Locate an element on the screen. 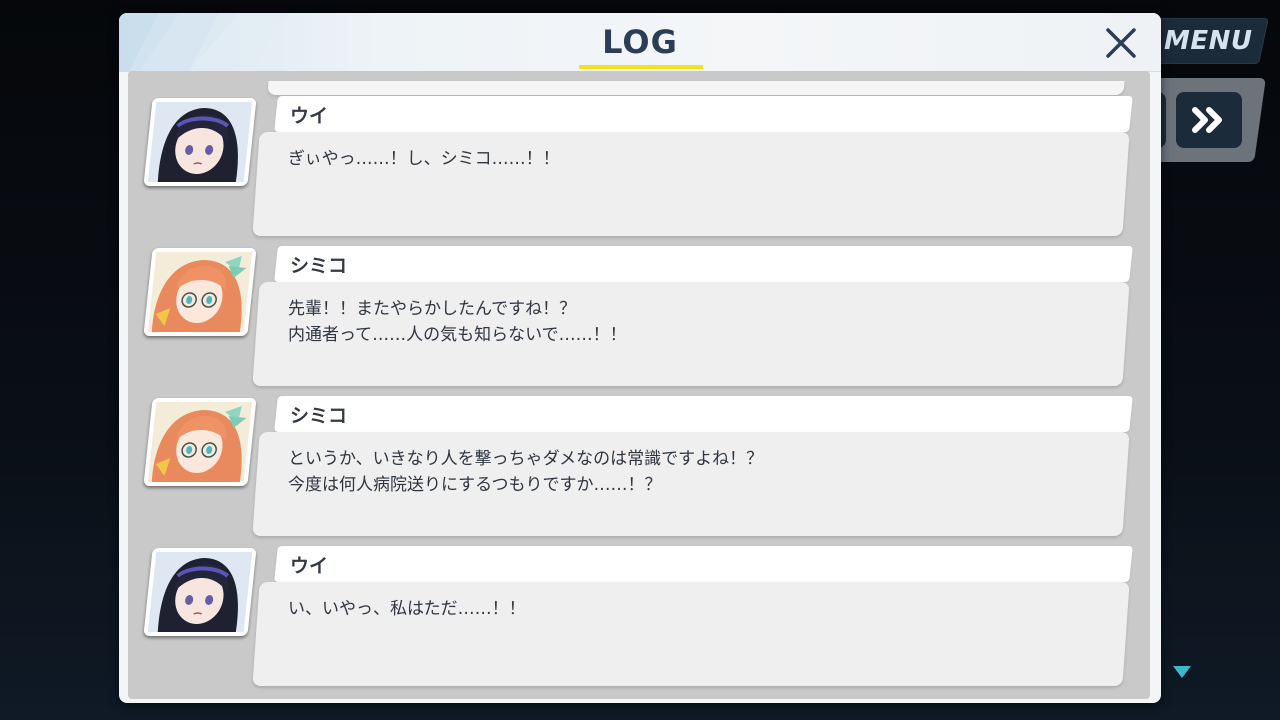  message-text: い、いやっ、私はただ……！！ is located at coordinates (698, 609).